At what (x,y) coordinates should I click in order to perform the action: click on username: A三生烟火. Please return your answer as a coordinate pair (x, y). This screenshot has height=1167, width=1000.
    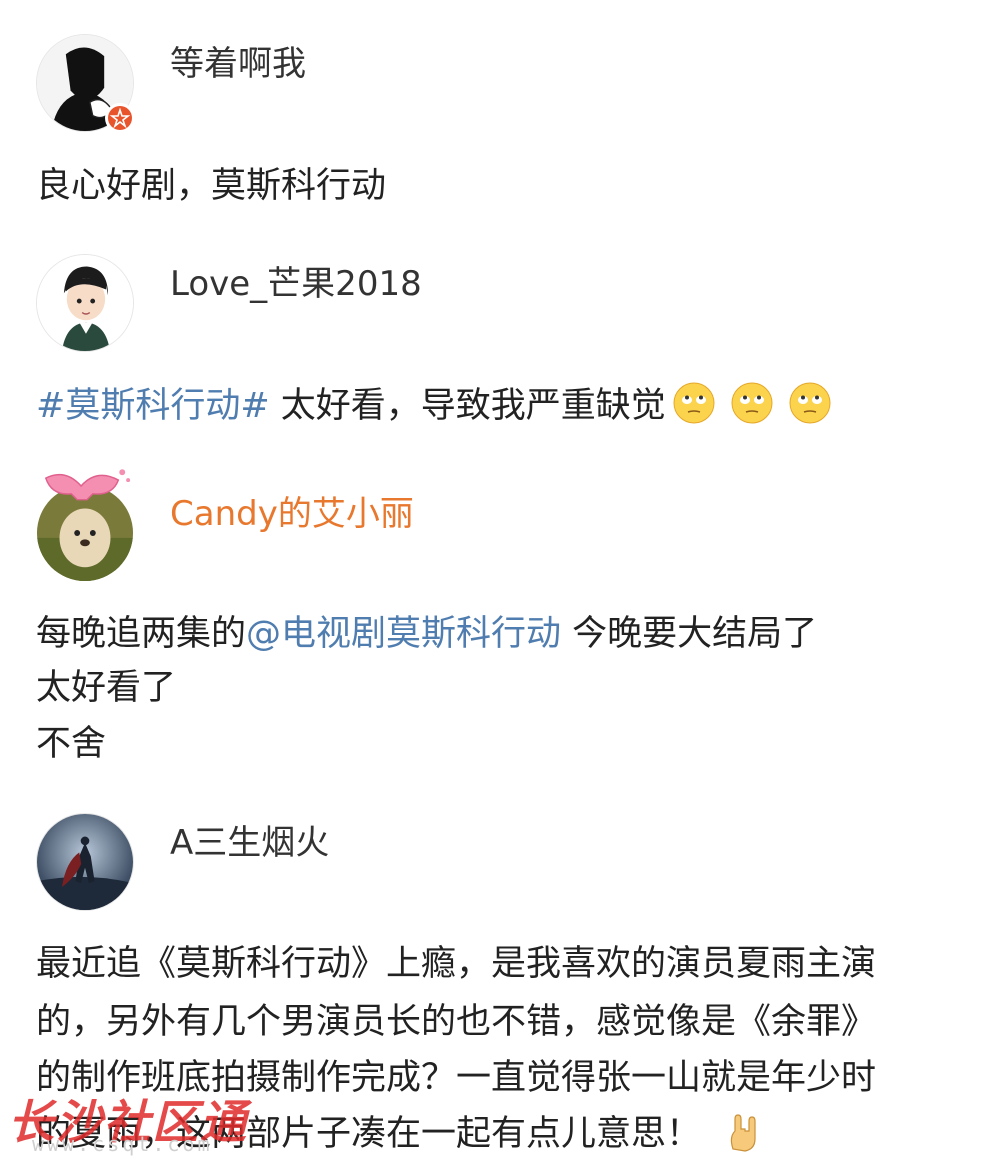
    Looking at the image, I should click on (249, 843).